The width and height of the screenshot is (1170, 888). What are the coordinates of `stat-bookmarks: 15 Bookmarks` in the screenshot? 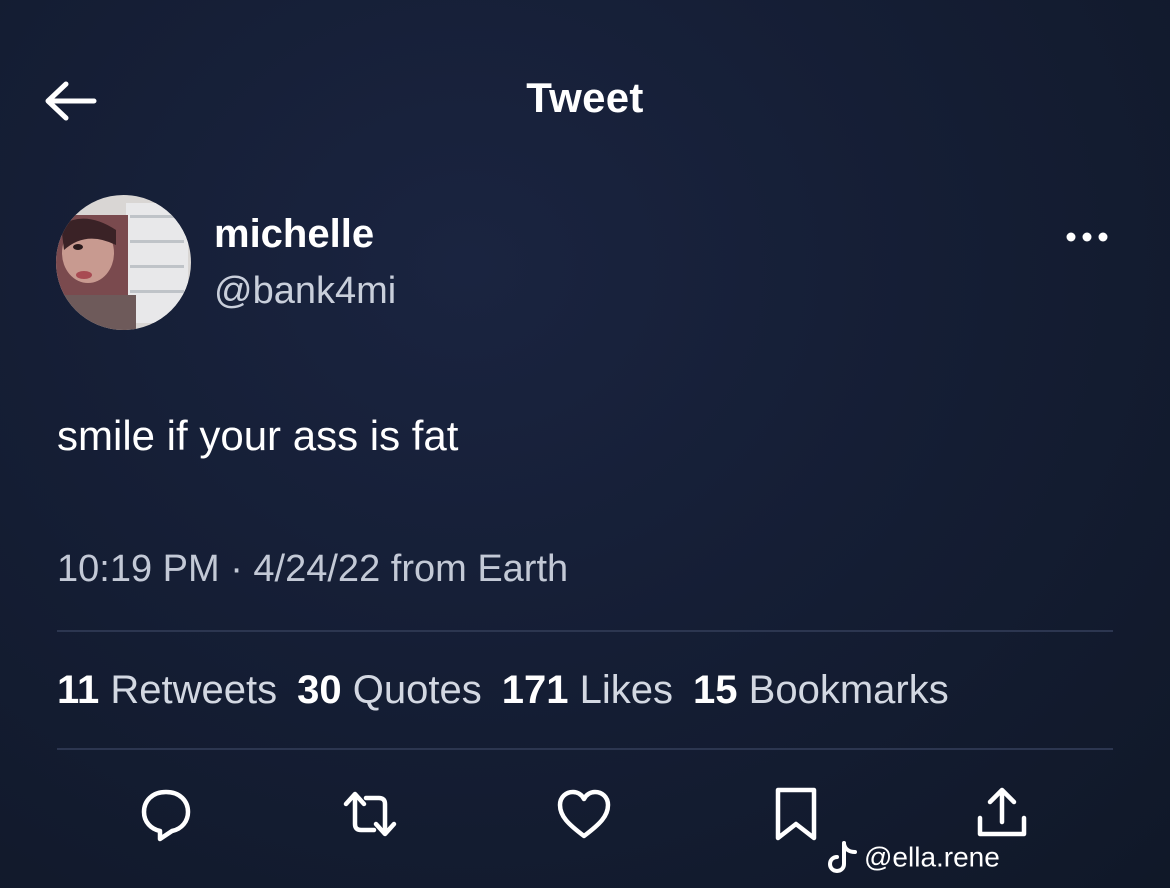 It's located at (821, 690).